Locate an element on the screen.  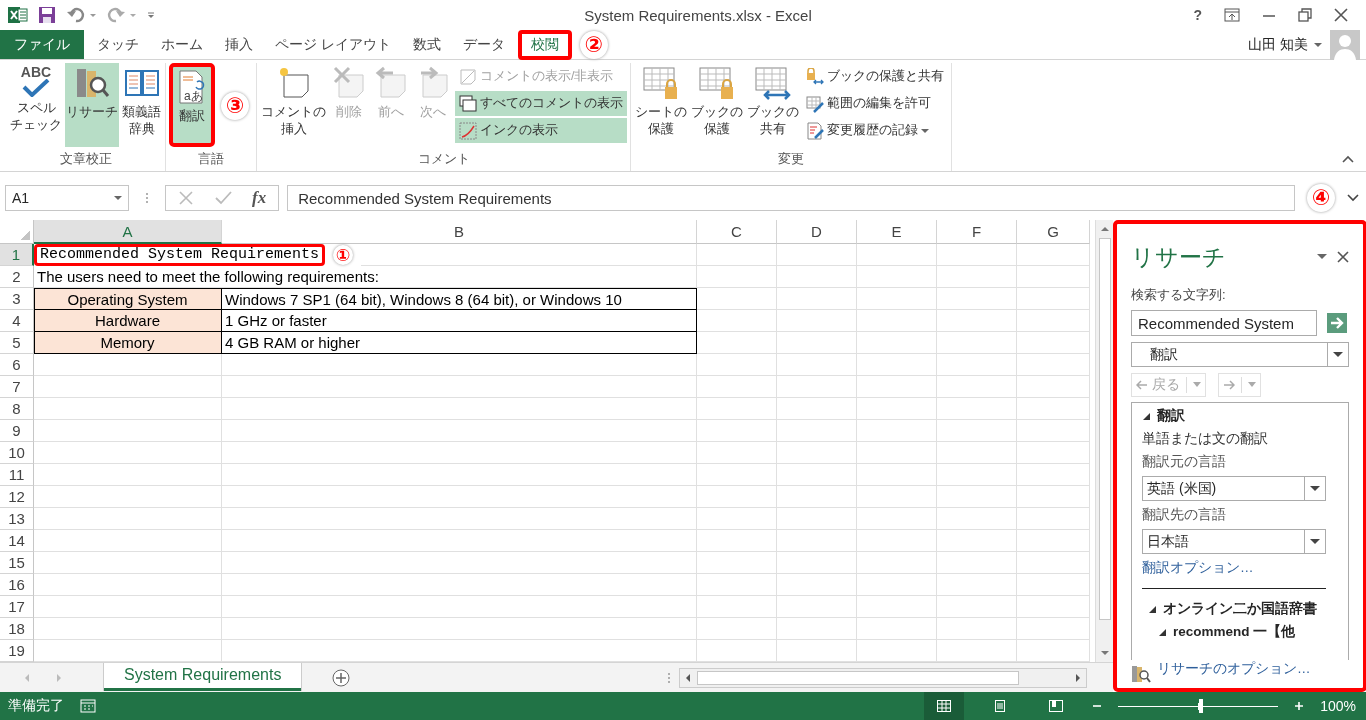
ribbon-button: 類義語 辞典 is located at coordinates (141, 105).